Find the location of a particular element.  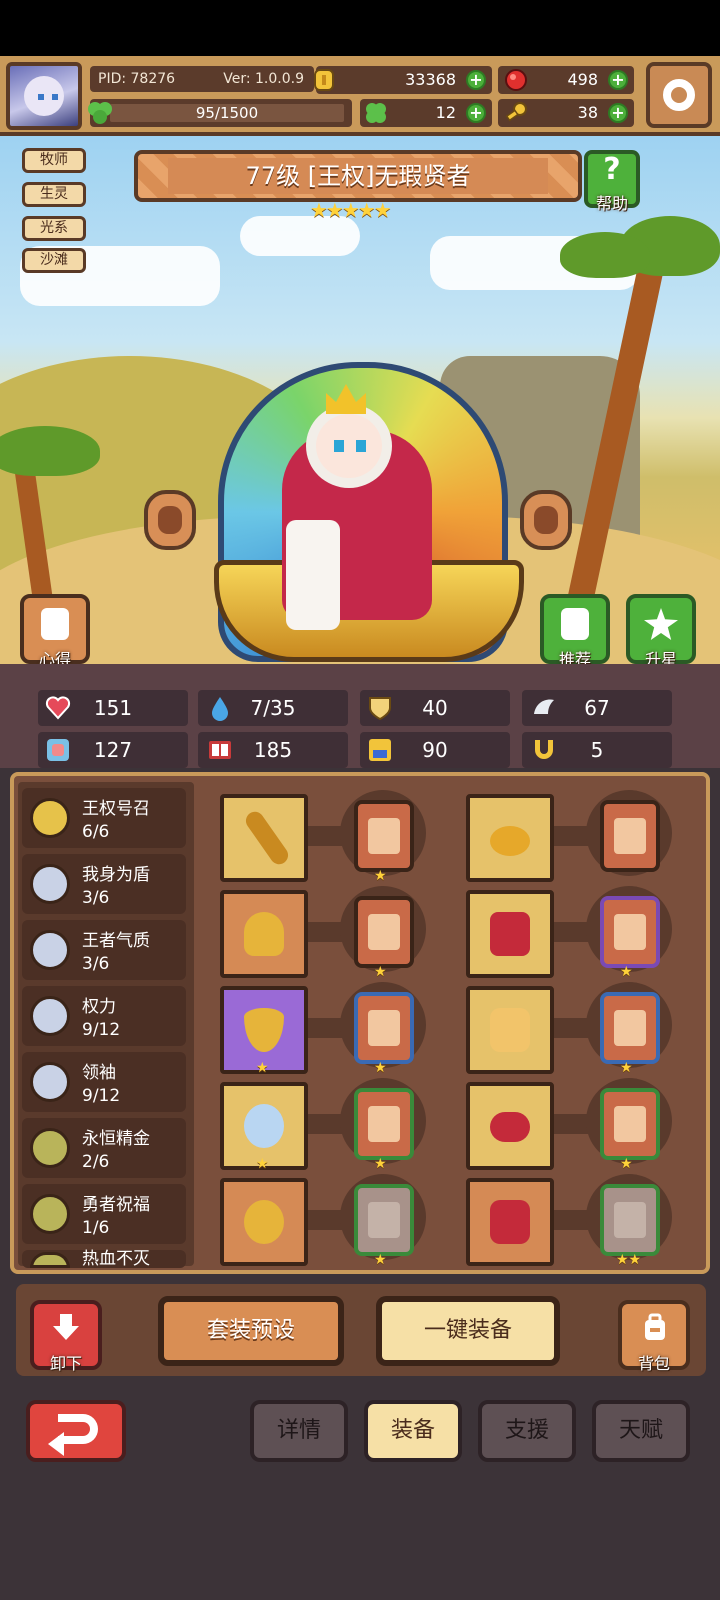

set-name: 领袖 is located at coordinates (99, 1073).